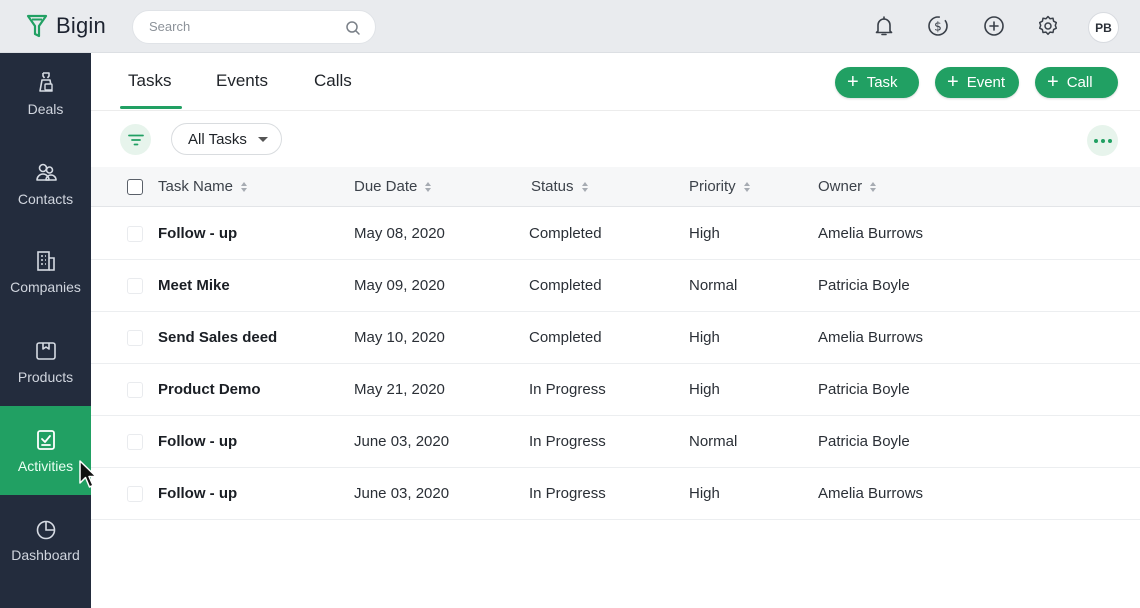 Image resolution: width=1140 pixels, height=608 pixels. Describe the element at coordinates (399, 389) in the screenshot. I see `due-date-cell: May 21, 2020` at that location.